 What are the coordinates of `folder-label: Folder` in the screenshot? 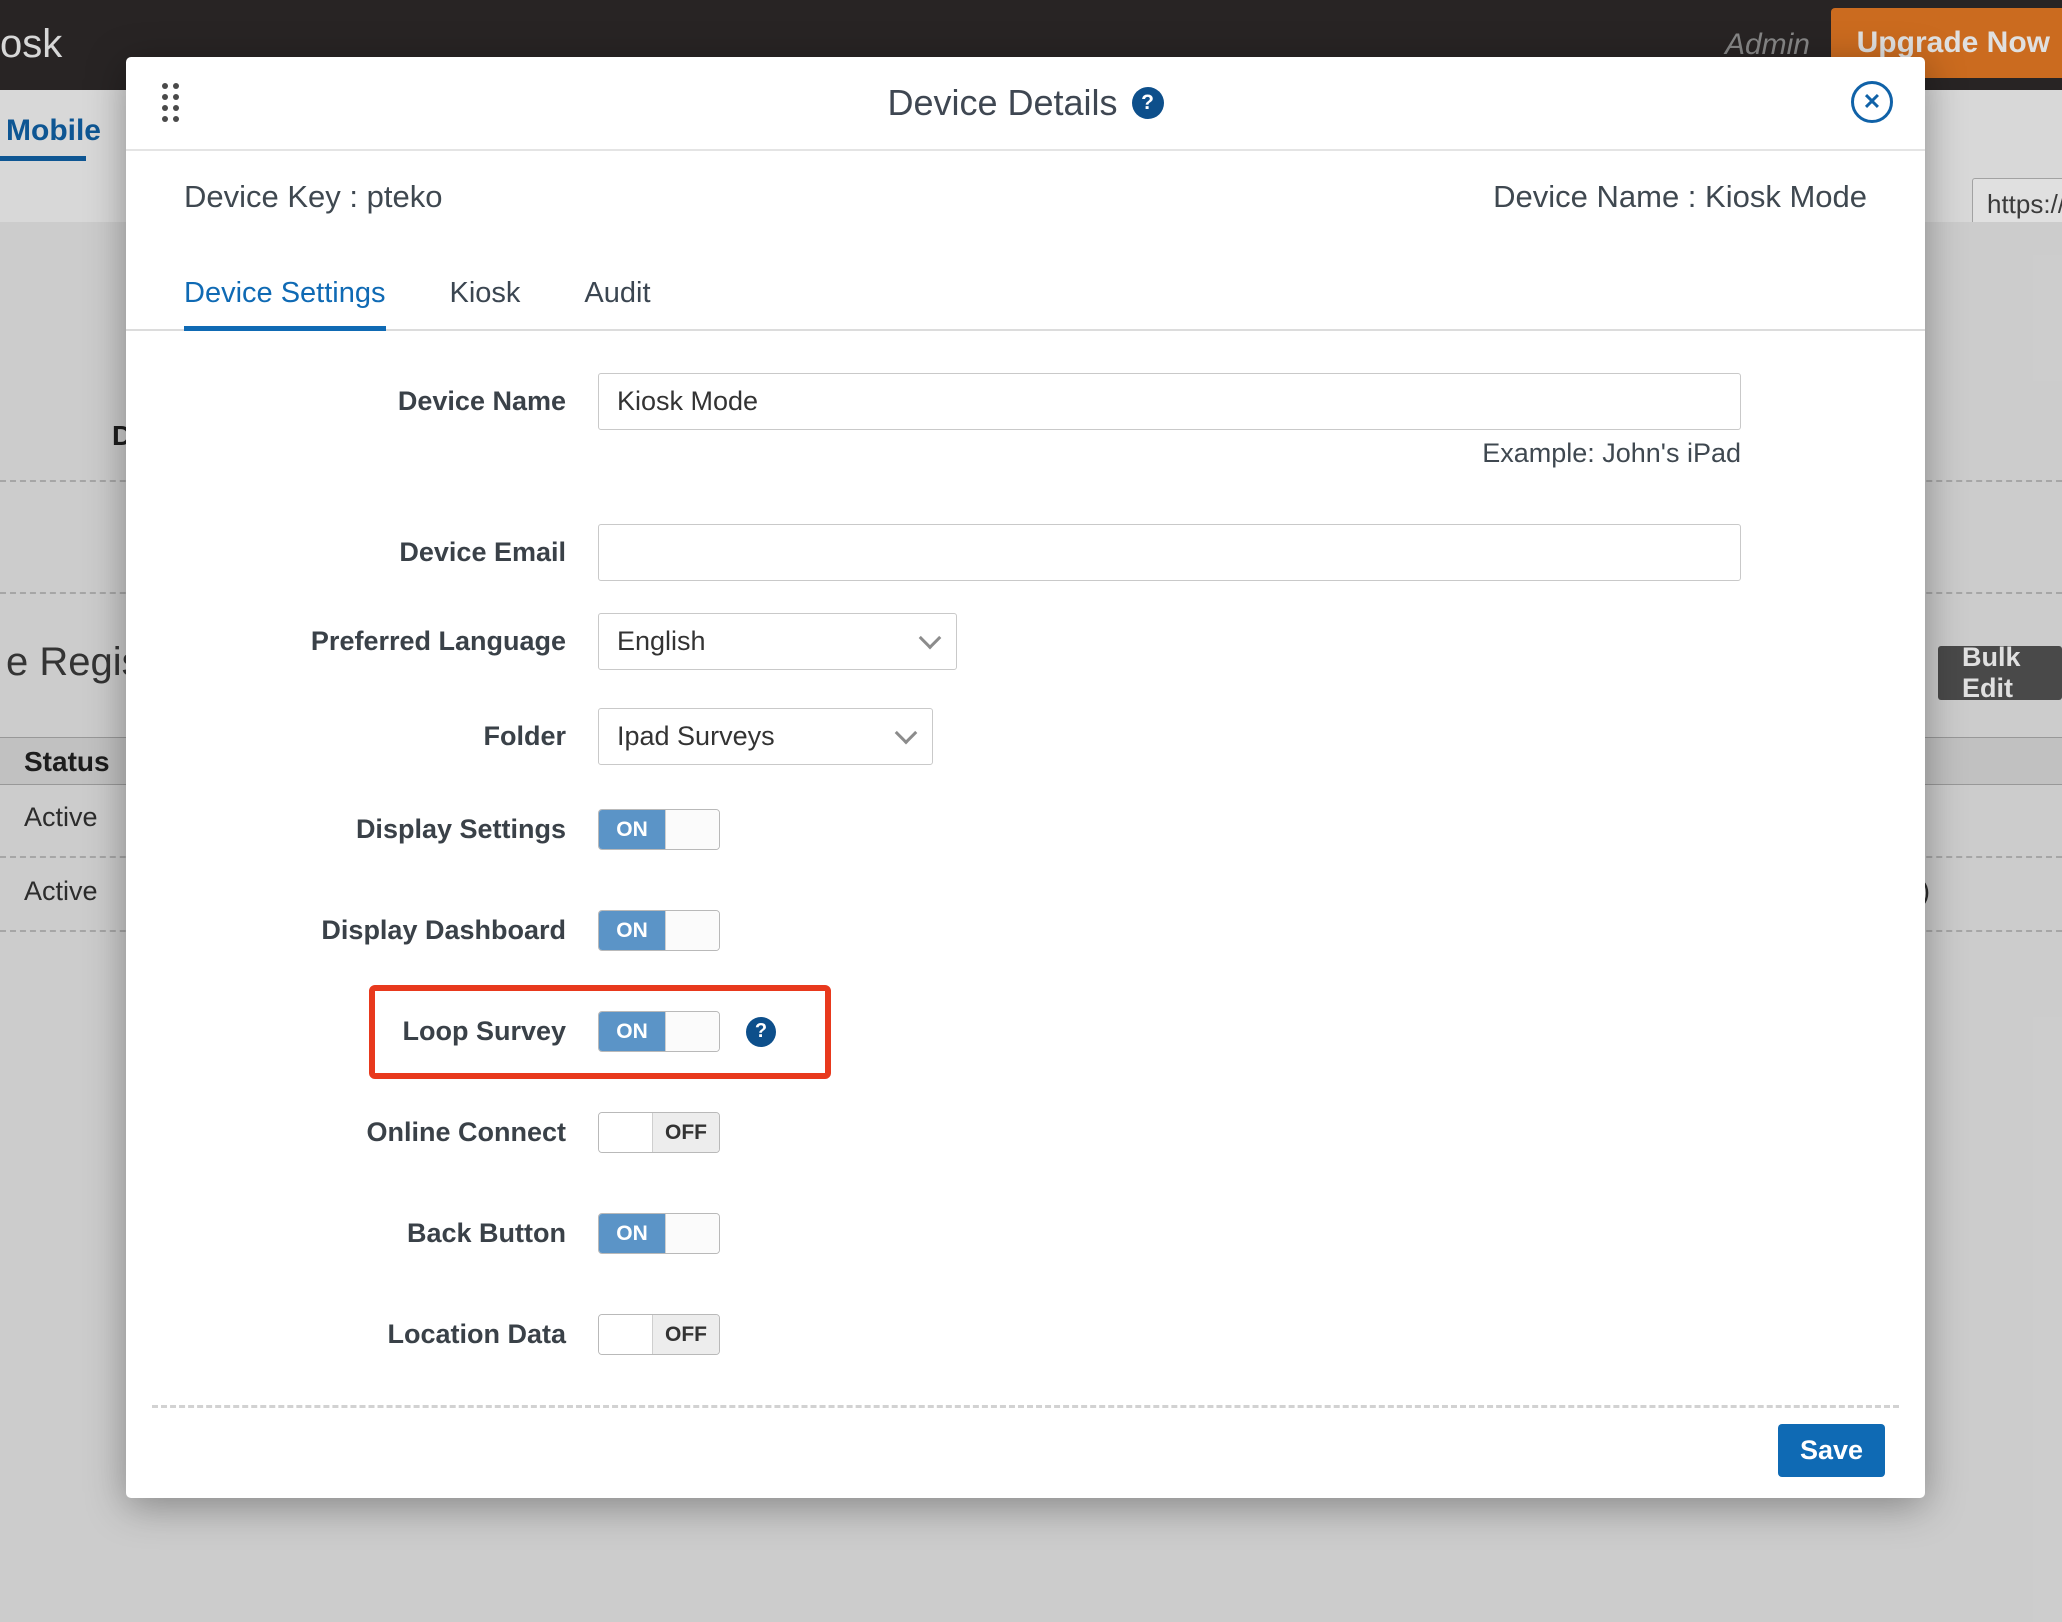 It's located at (524, 736).